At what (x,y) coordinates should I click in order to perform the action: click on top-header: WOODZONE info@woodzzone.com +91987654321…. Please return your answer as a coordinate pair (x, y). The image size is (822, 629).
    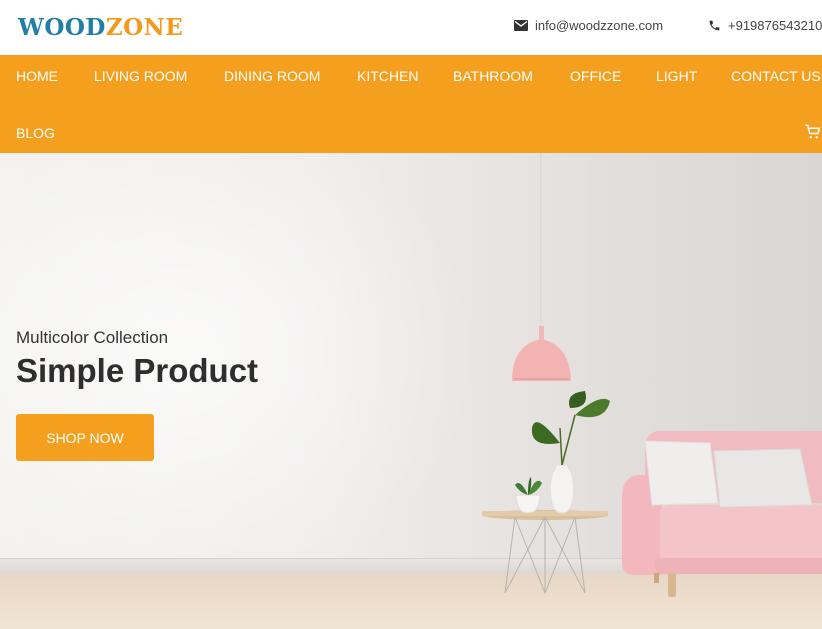
    Looking at the image, I should click on (411, 27).